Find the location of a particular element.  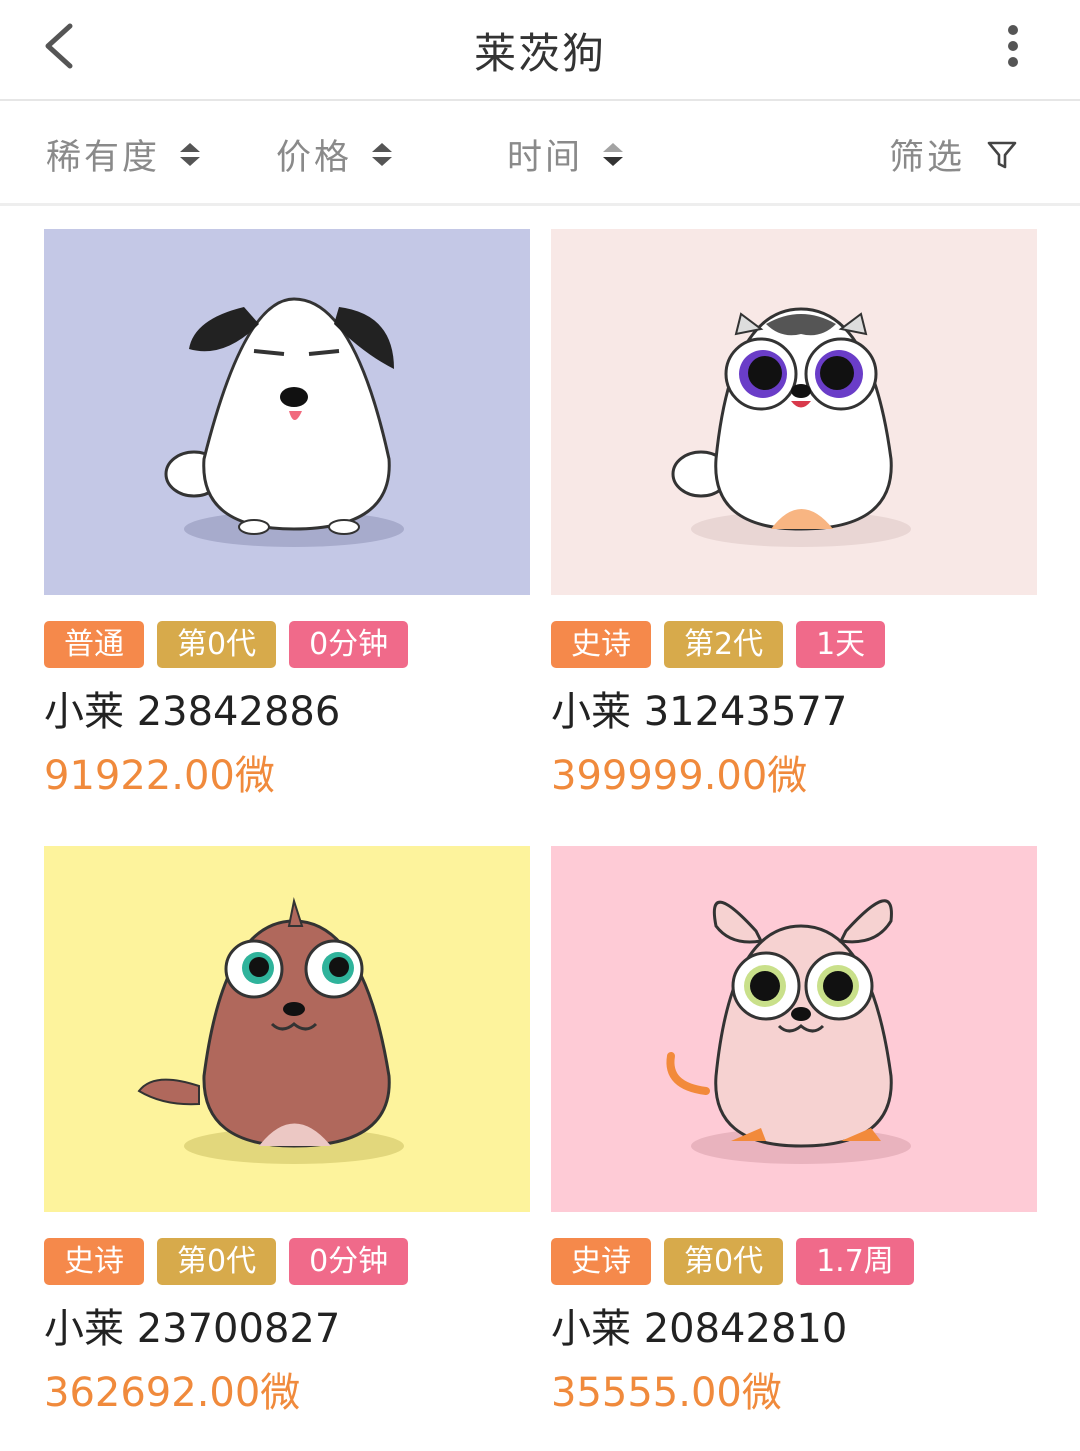

pet-name: 小莱 31243577 is located at coordinates (699, 712).